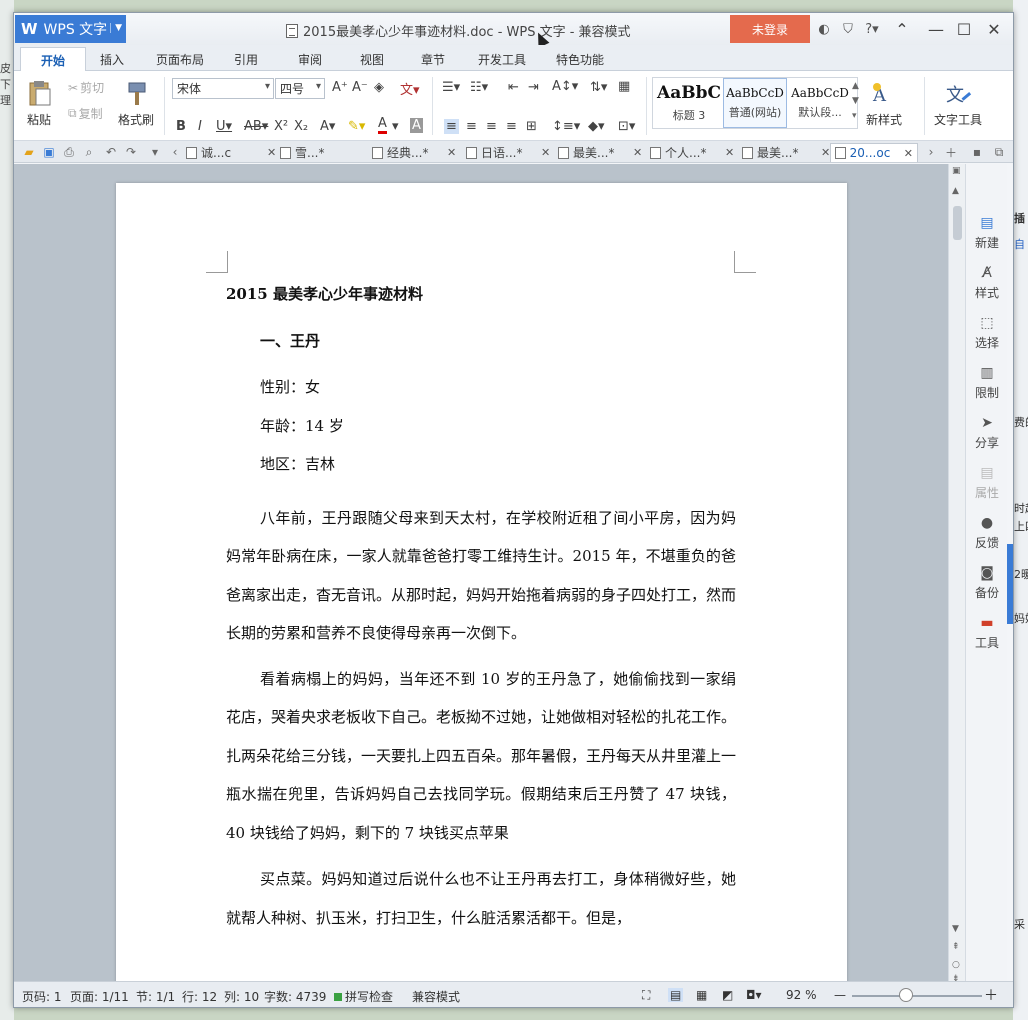  I want to click on maximize-button: ☐, so click(964, 29).